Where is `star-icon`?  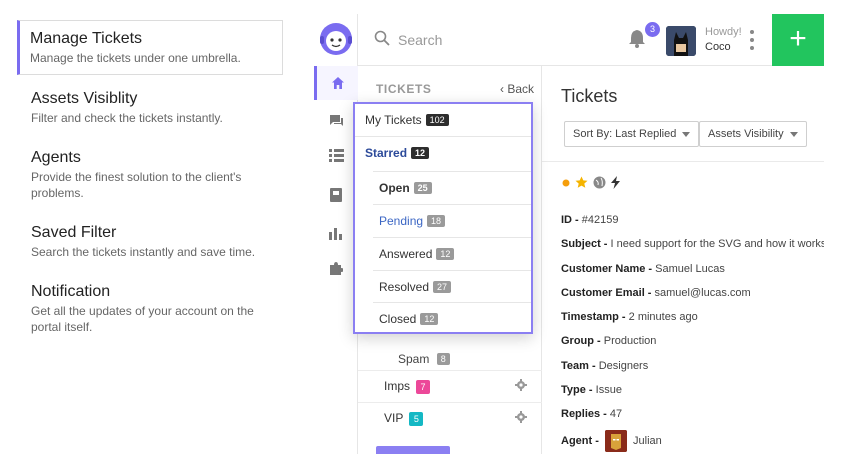
star-icon is located at coordinates (581, 182).